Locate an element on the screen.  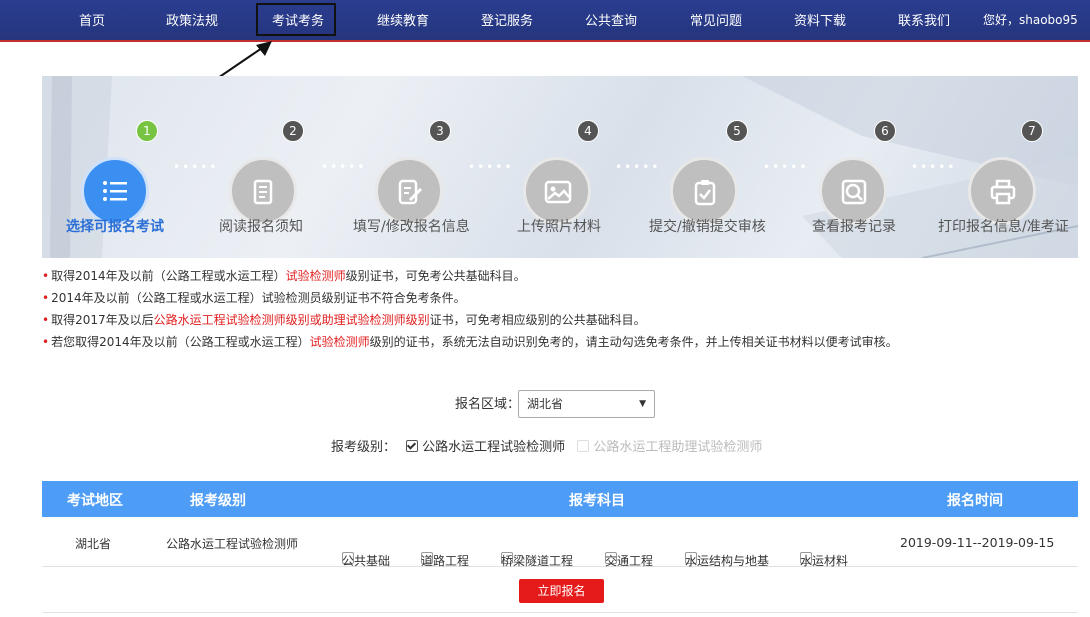
header-level: 报考级别 is located at coordinates (218, 501).